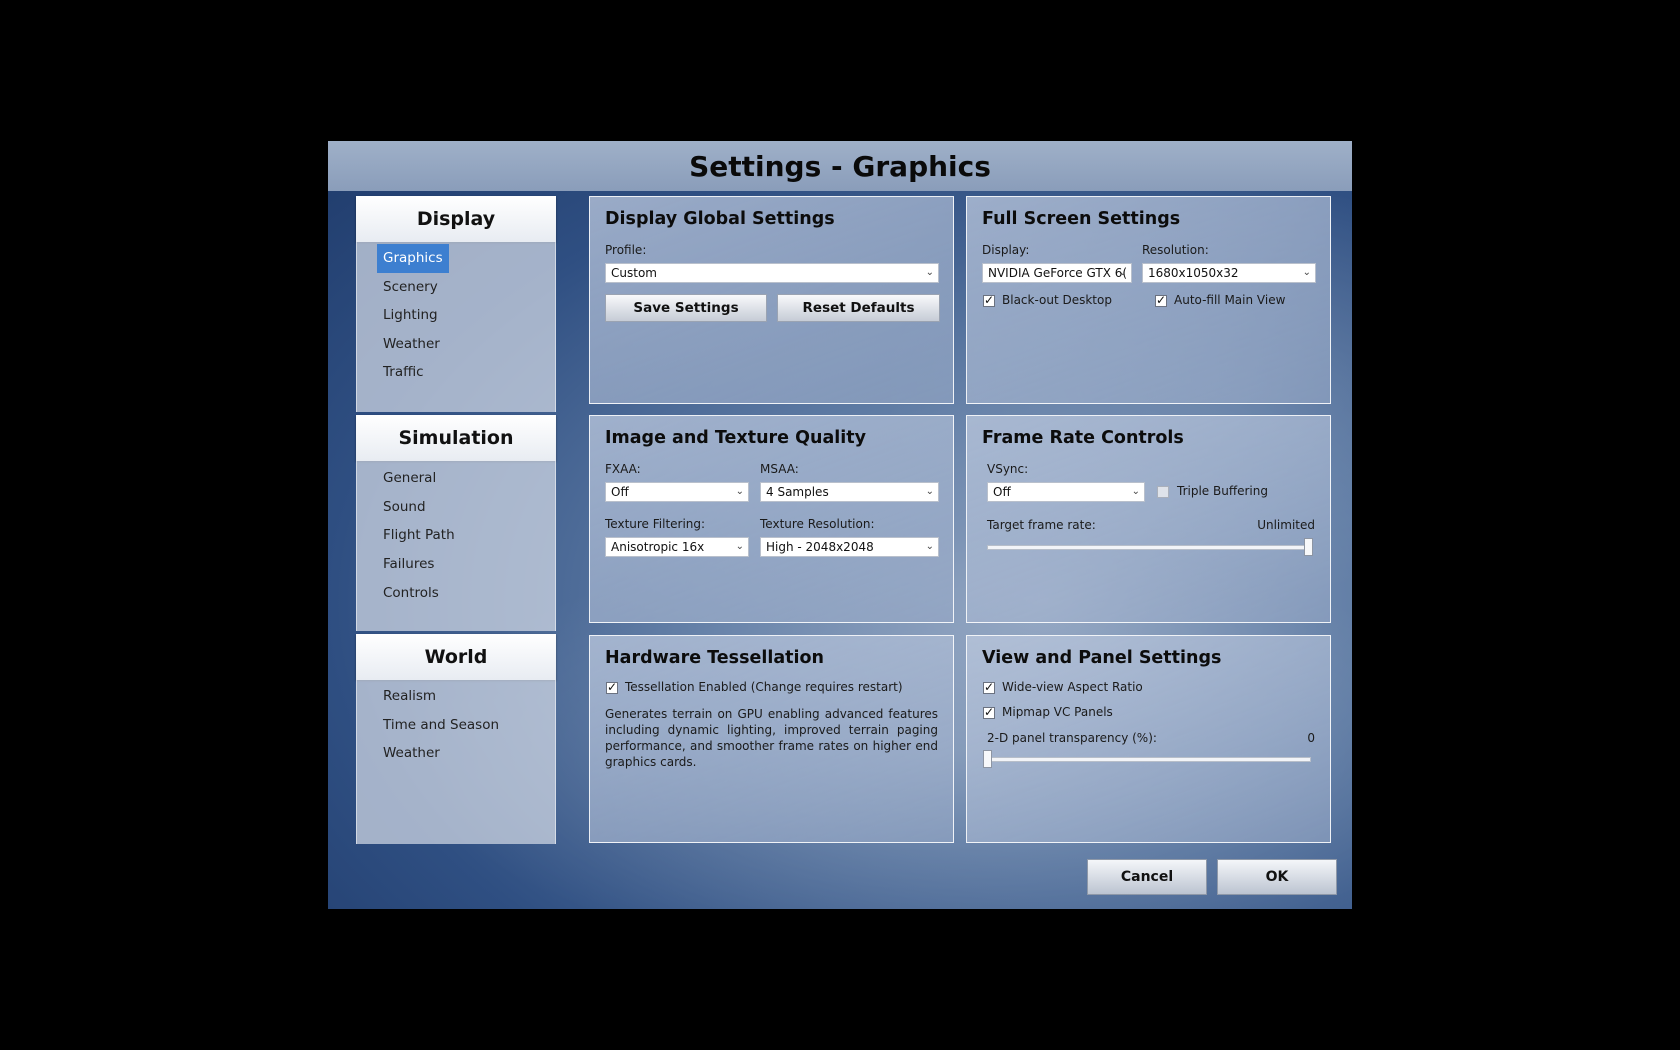 This screenshot has width=1680, height=1050. I want to click on vsync-select: Off ⌄, so click(1066, 492).